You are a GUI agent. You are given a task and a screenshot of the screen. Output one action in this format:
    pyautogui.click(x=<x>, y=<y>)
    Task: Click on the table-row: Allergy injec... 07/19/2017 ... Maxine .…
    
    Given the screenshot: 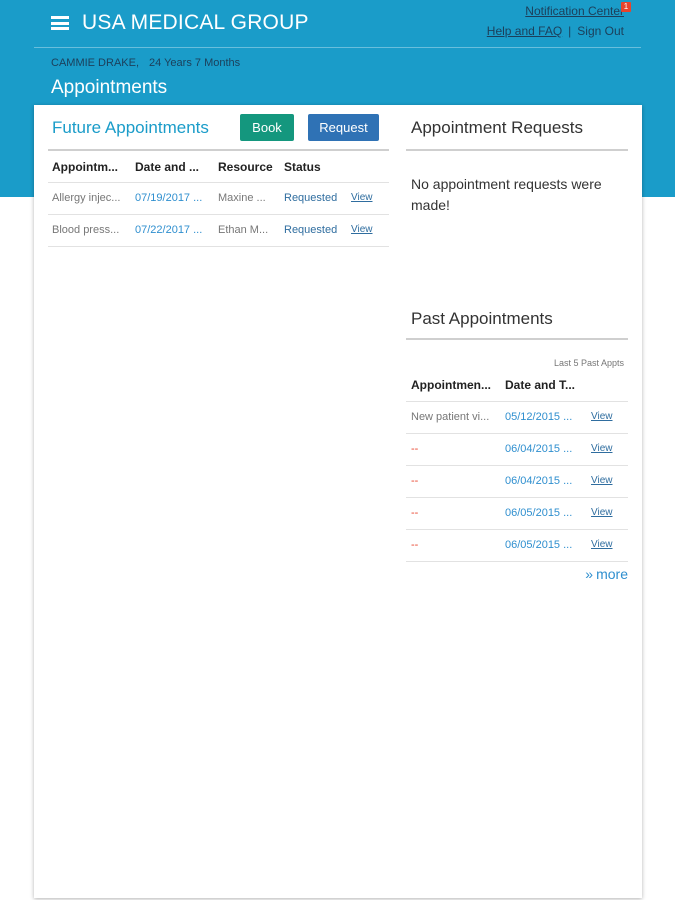 What is the action you would take?
    pyautogui.click(x=218, y=199)
    